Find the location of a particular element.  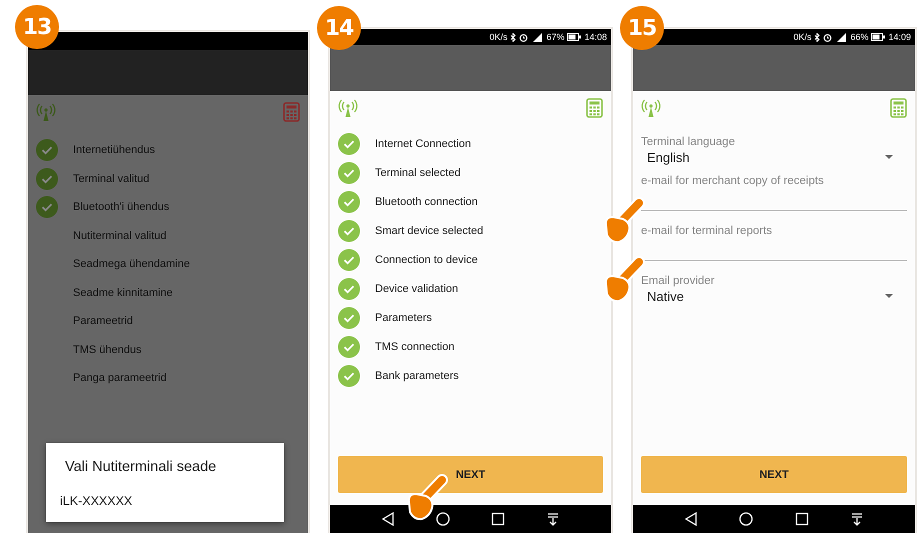

step-number-badge: 15 is located at coordinates (642, 28).